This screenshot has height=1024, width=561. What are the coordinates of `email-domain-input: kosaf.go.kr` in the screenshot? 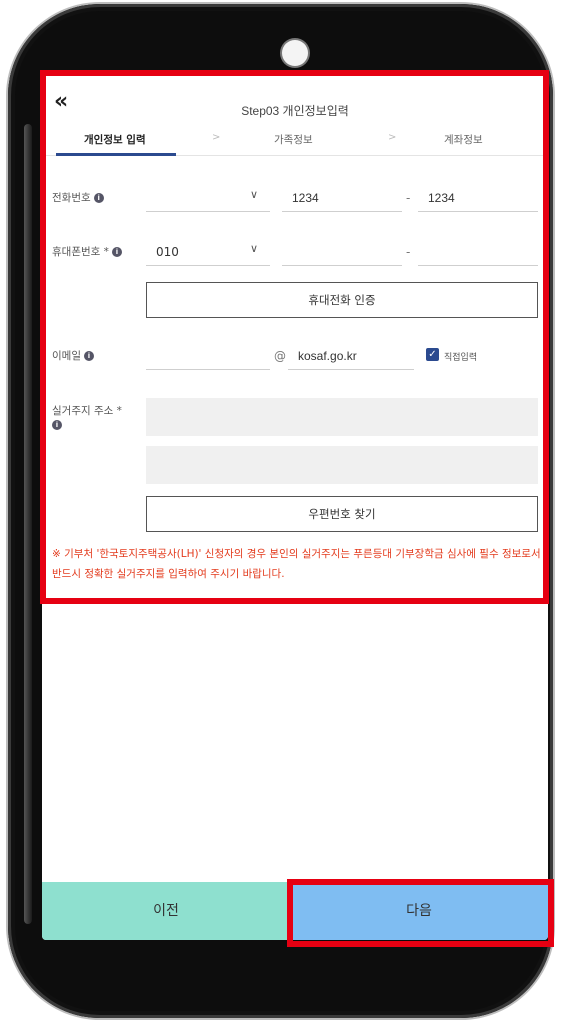 It's located at (351, 356).